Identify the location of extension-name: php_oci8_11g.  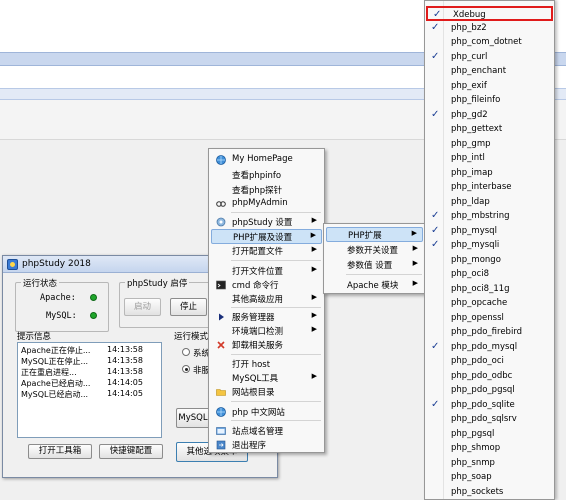
(480, 288).